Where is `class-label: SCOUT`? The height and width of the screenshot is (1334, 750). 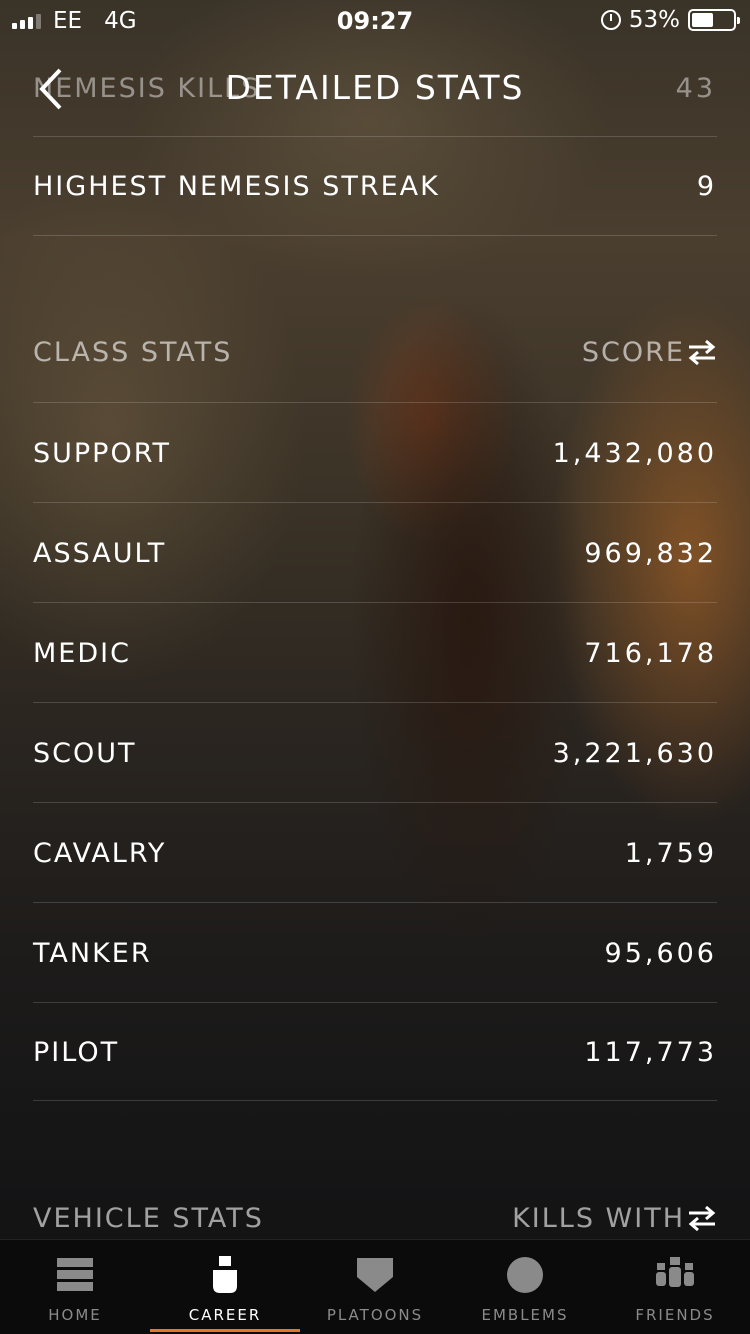 class-label: SCOUT is located at coordinates (85, 753).